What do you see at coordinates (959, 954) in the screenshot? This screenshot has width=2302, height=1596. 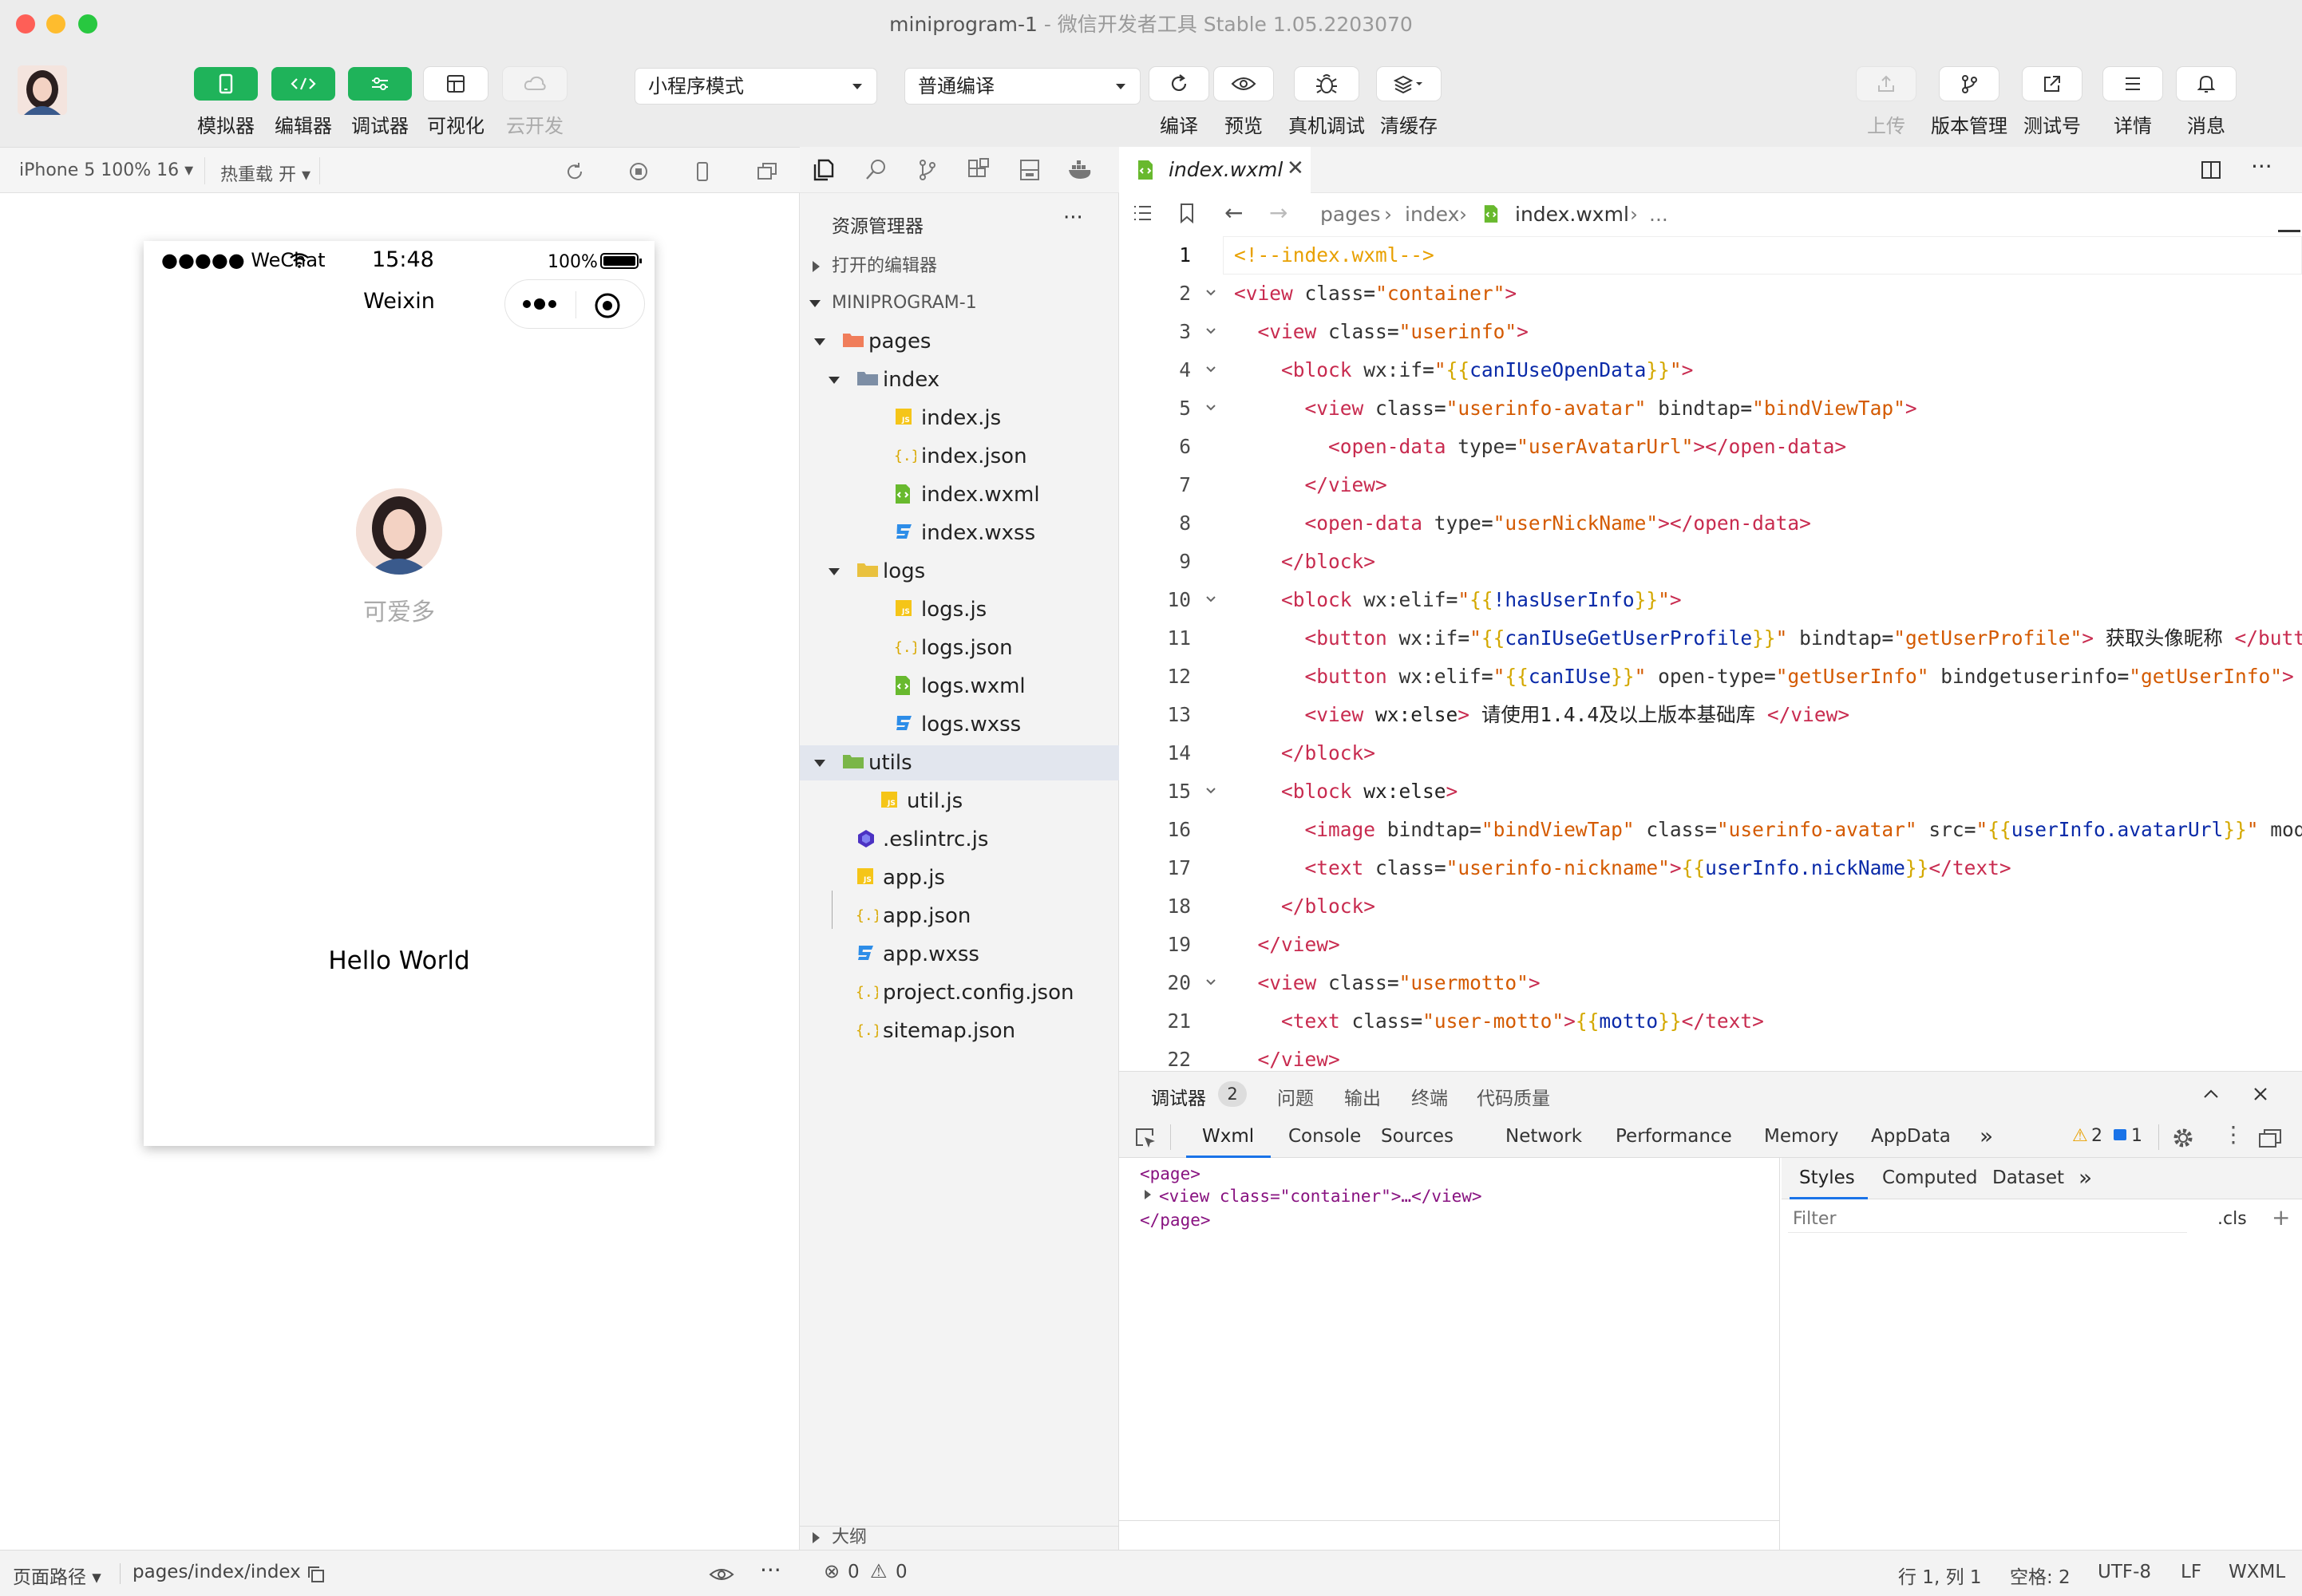 I see `tree-file: app.wxss` at bounding box center [959, 954].